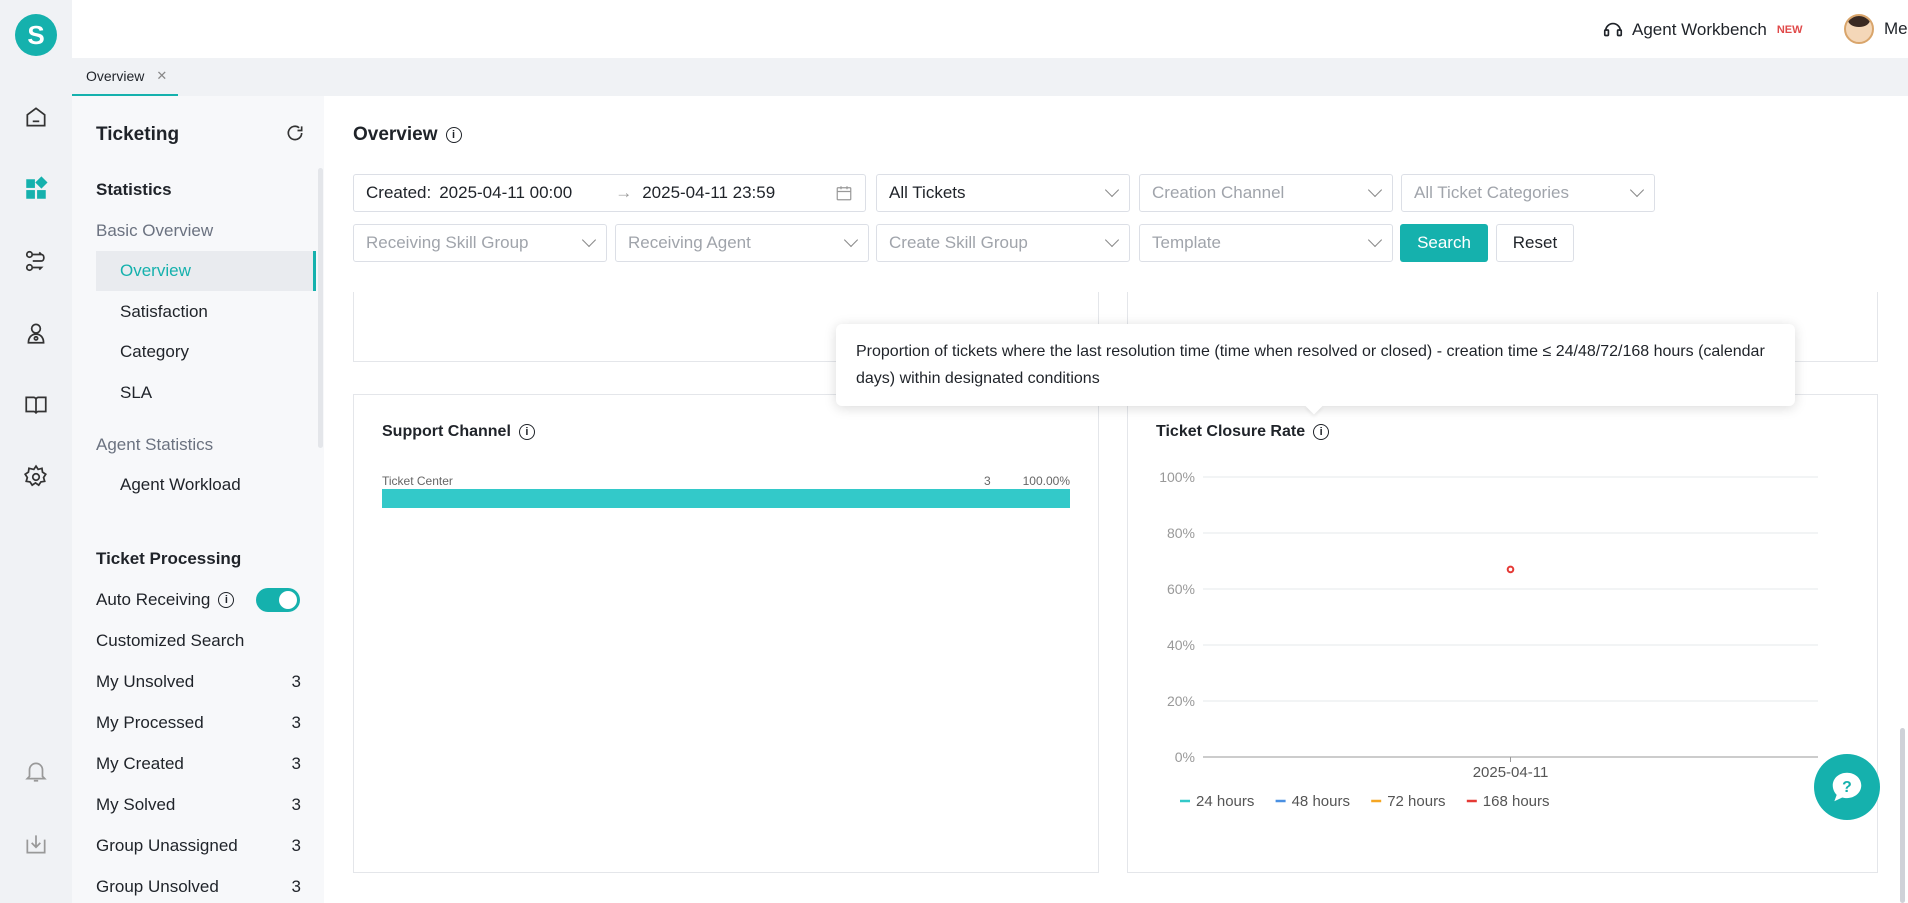  I want to click on agent-workbench-link: Agent Workbench NEW, so click(1702, 30).